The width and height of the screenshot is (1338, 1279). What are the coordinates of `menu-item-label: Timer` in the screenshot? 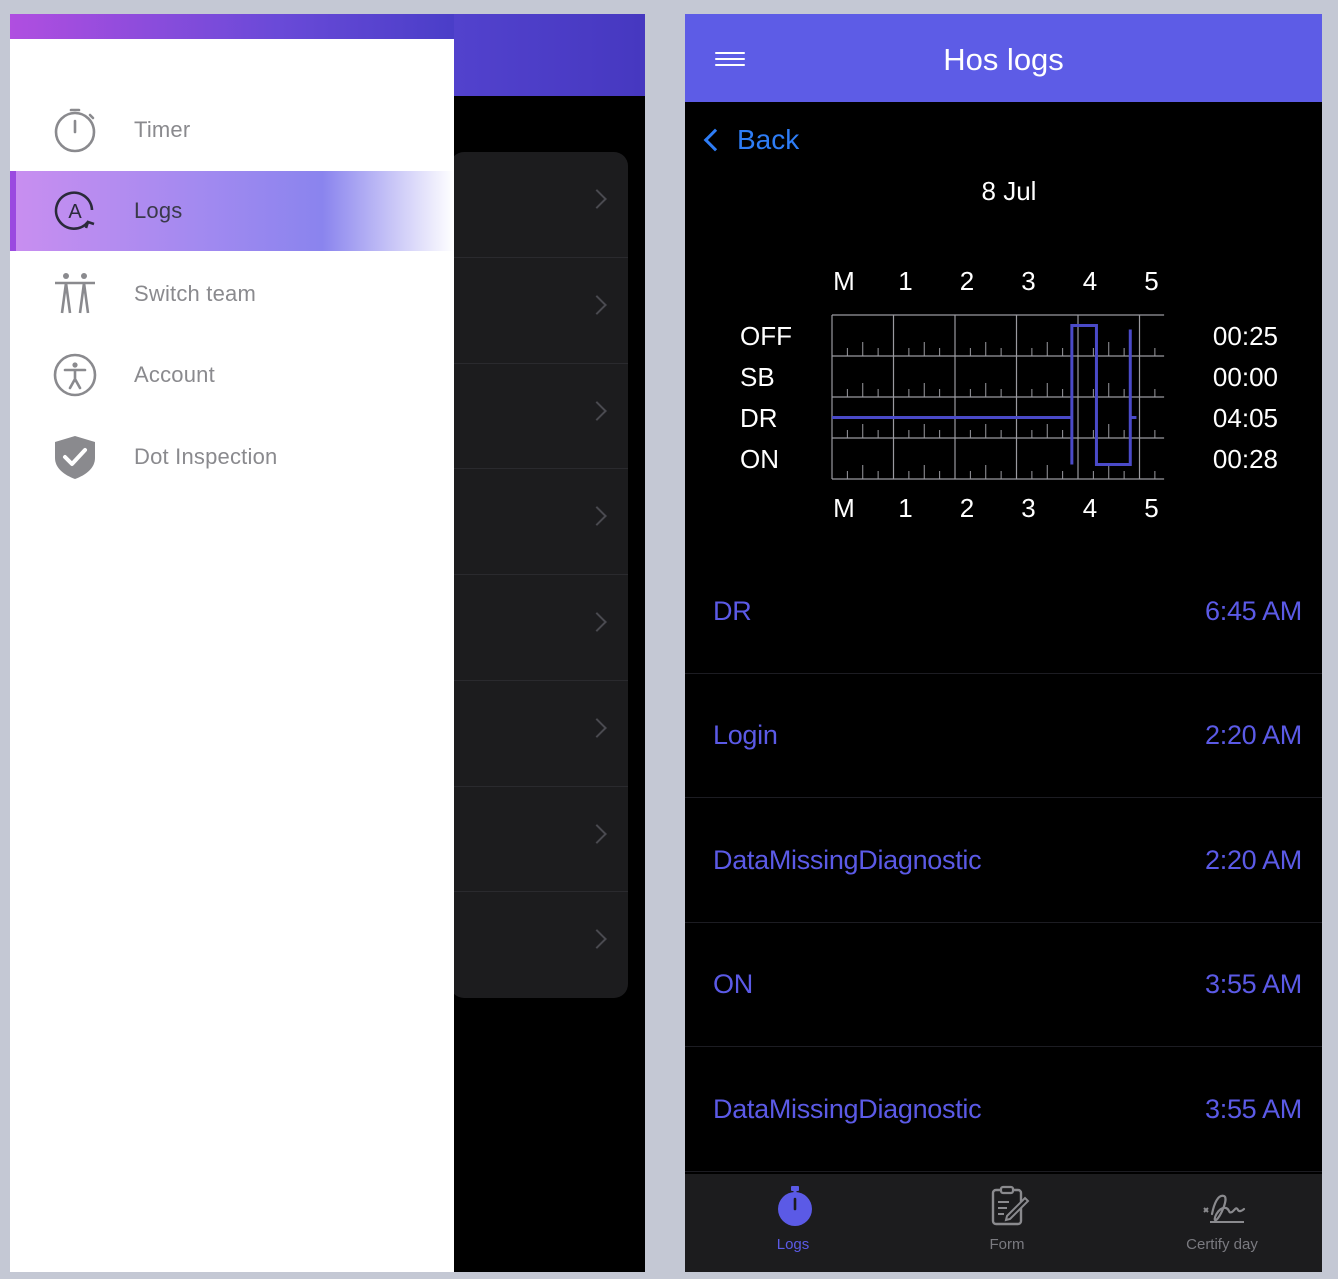 It's located at (162, 129).